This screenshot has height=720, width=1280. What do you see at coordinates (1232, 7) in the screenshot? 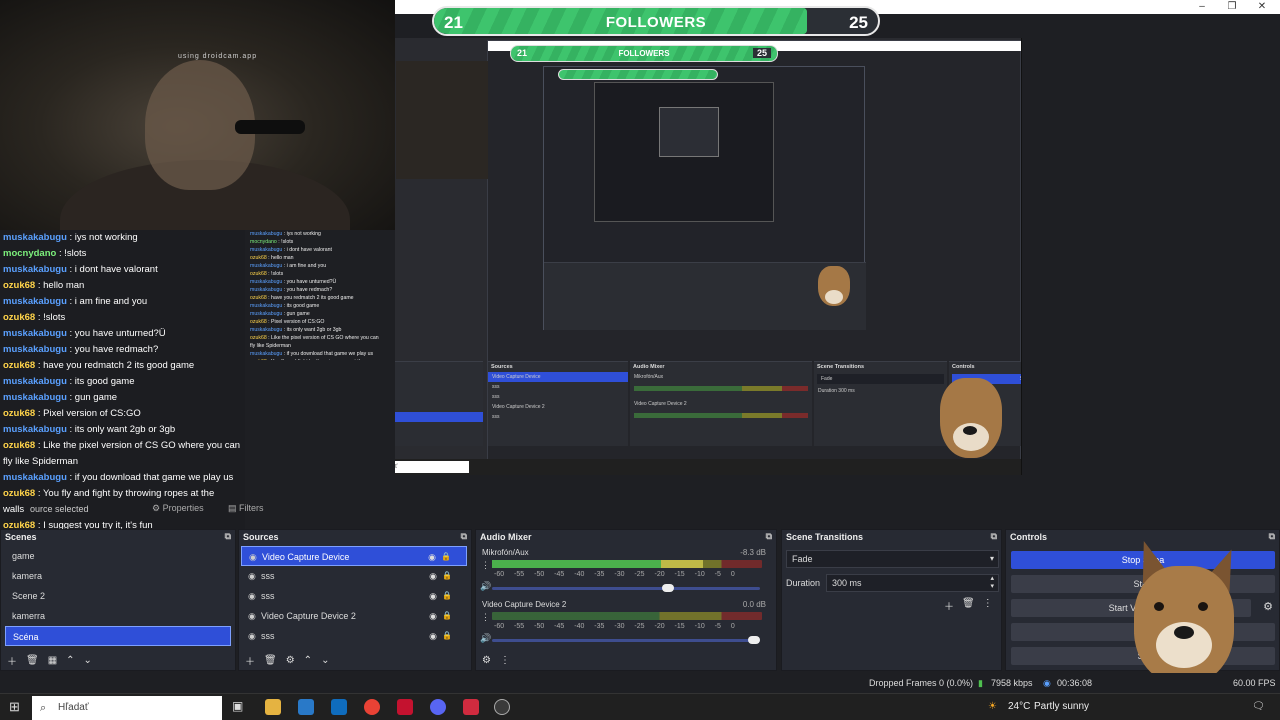
I see `restore-button: ❐` at bounding box center [1232, 7].